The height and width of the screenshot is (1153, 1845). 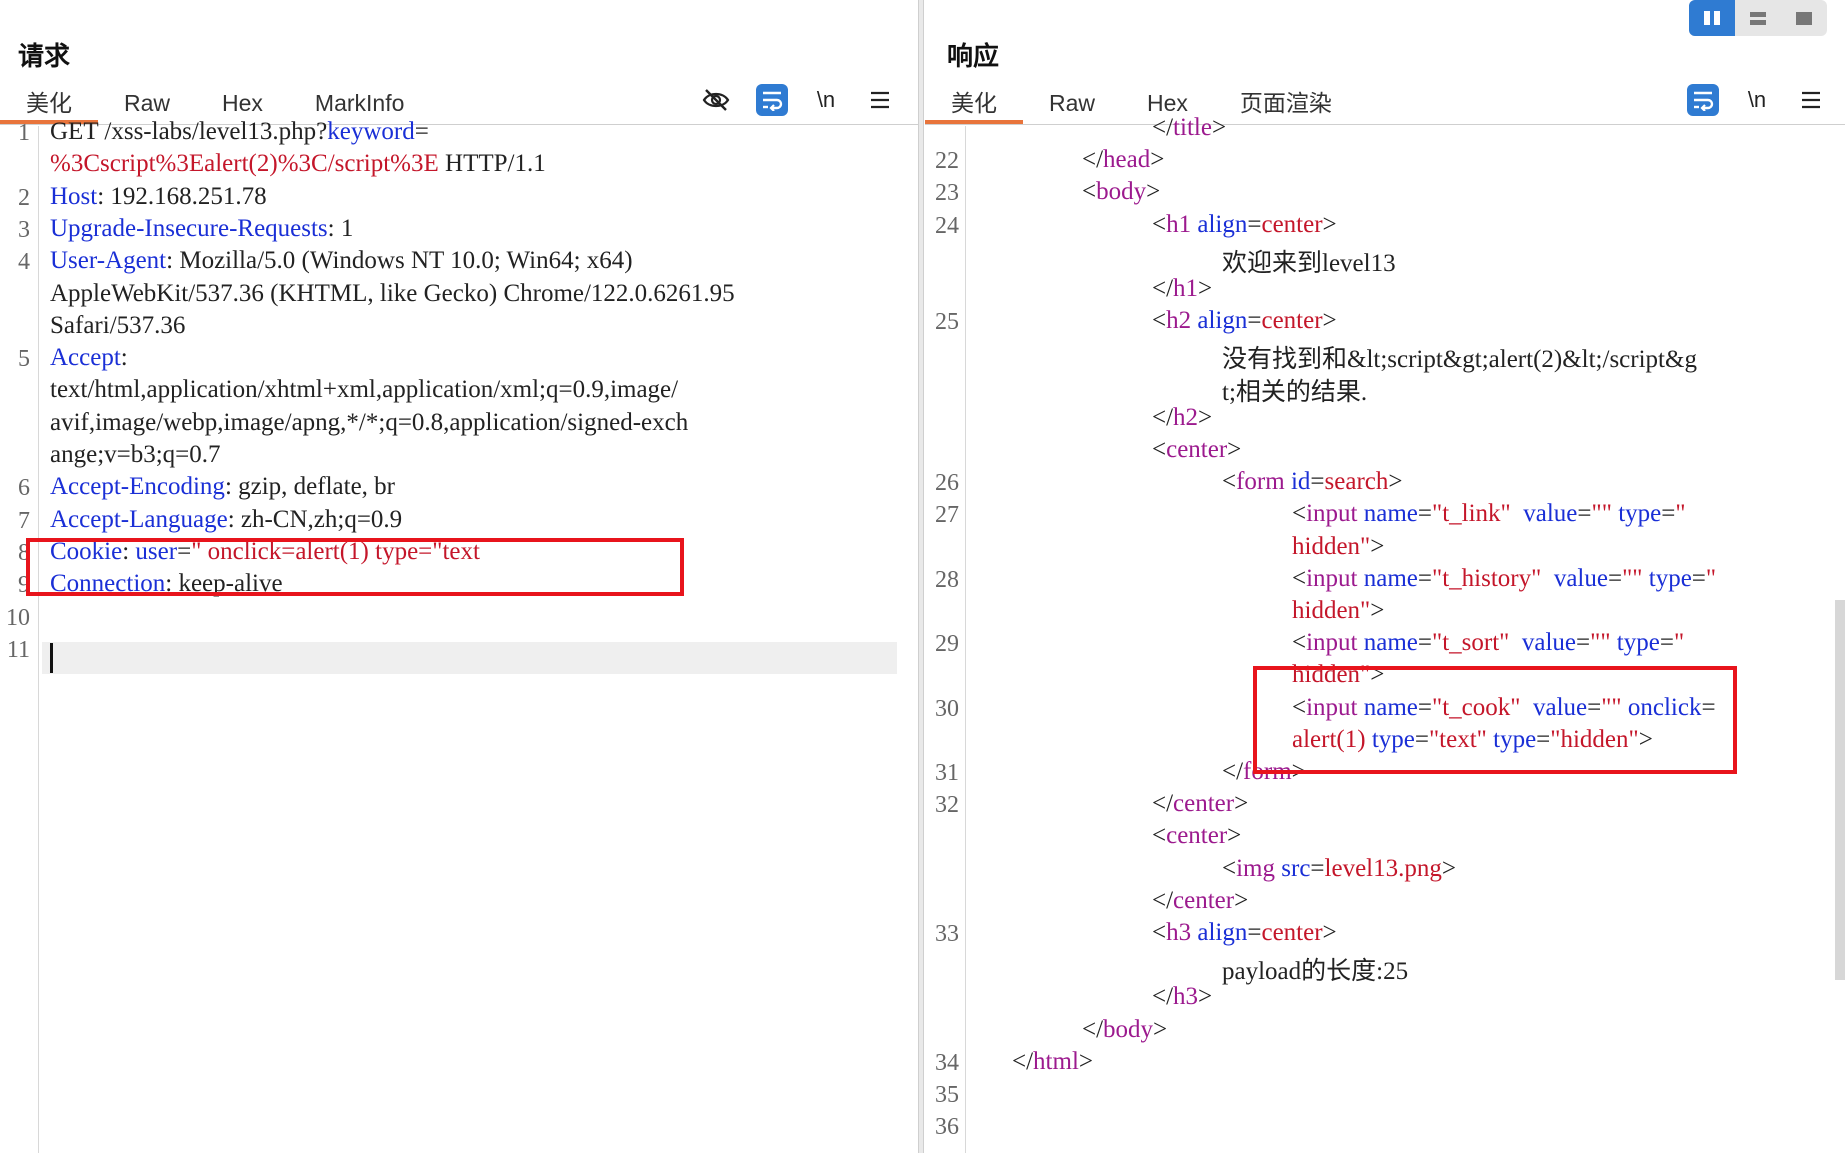 What do you see at coordinates (947, 805) in the screenshot?
I see `line-number: 32` at bounding box center [947, 805].